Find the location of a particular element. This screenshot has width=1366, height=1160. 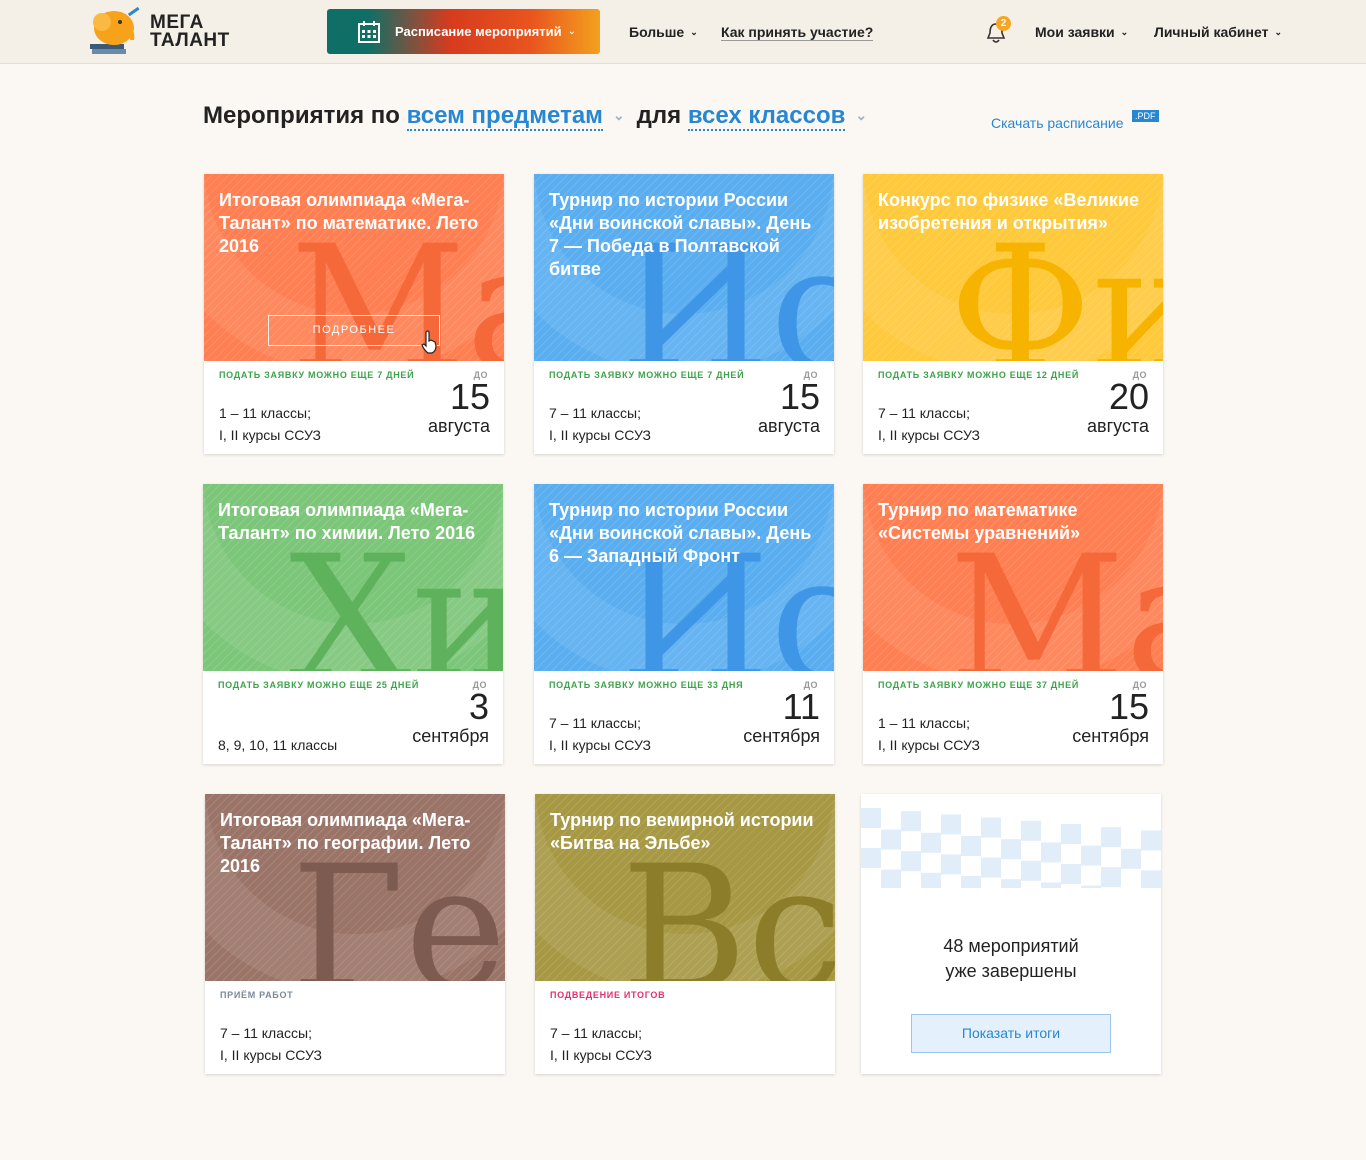

download-schedule-link: Скачать расписание is located at coordinates (1057, 123).